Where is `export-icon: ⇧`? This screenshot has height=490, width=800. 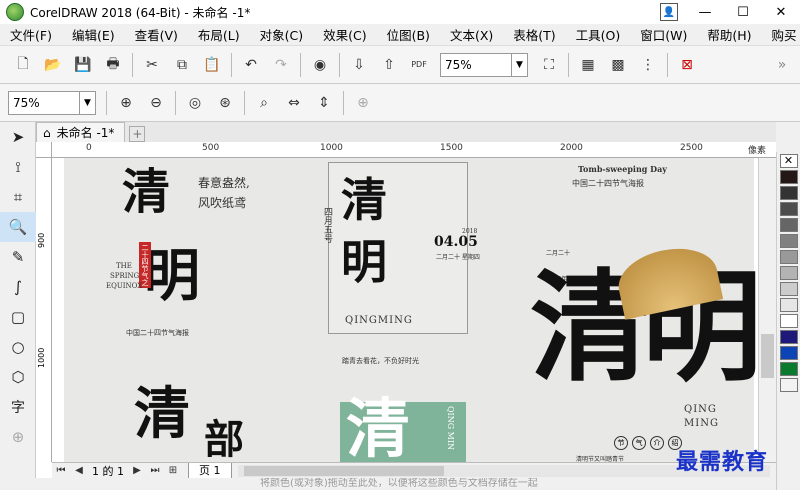
export-icon: ⇧ is located at coordinates (389, 65).